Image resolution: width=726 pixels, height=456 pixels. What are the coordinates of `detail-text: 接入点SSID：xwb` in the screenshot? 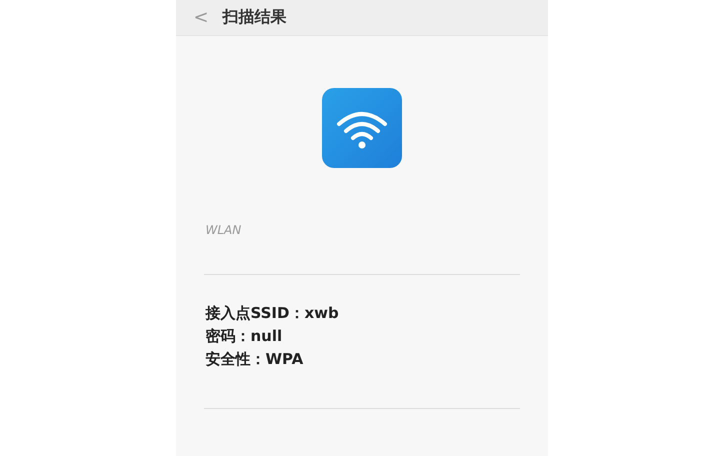 It's located at (273, 313).